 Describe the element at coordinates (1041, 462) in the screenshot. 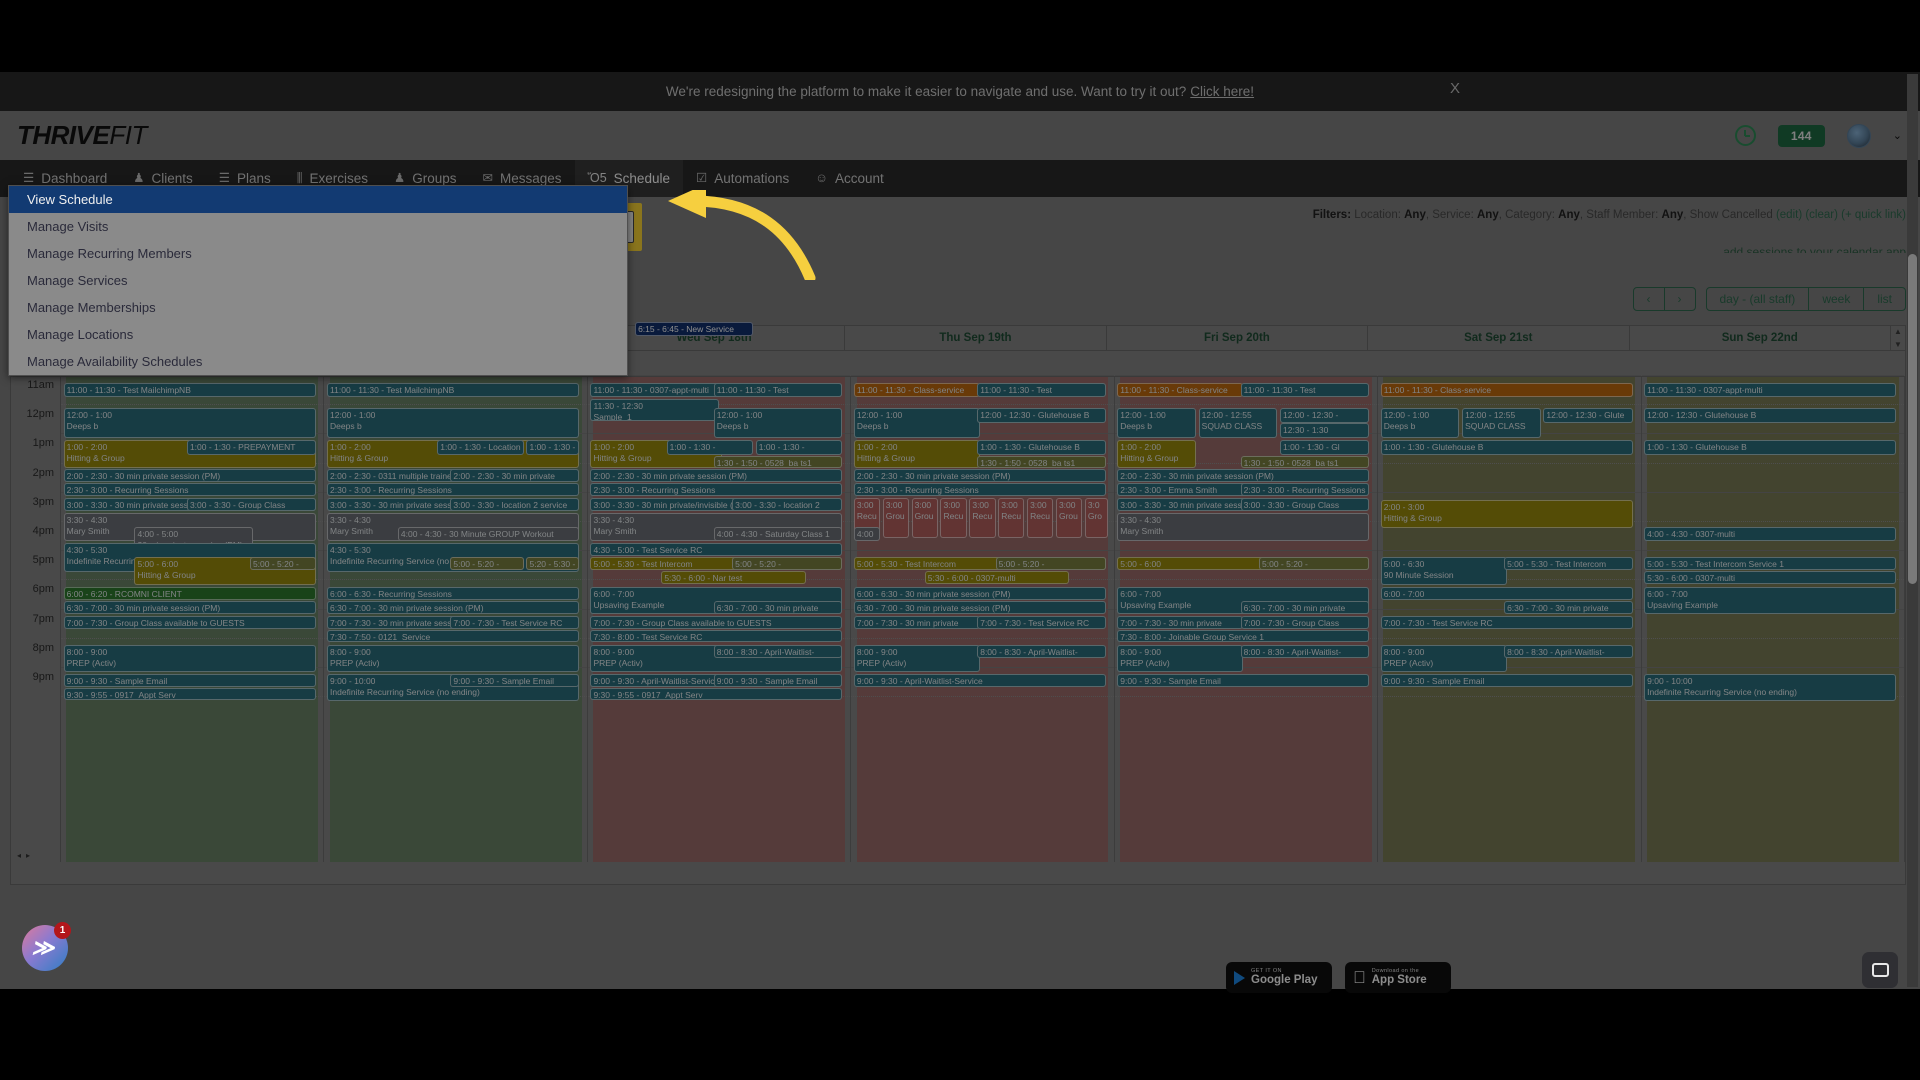

I see `calendar-event: 1:30 - 1:50 - 0528_ba ts1` at that location.